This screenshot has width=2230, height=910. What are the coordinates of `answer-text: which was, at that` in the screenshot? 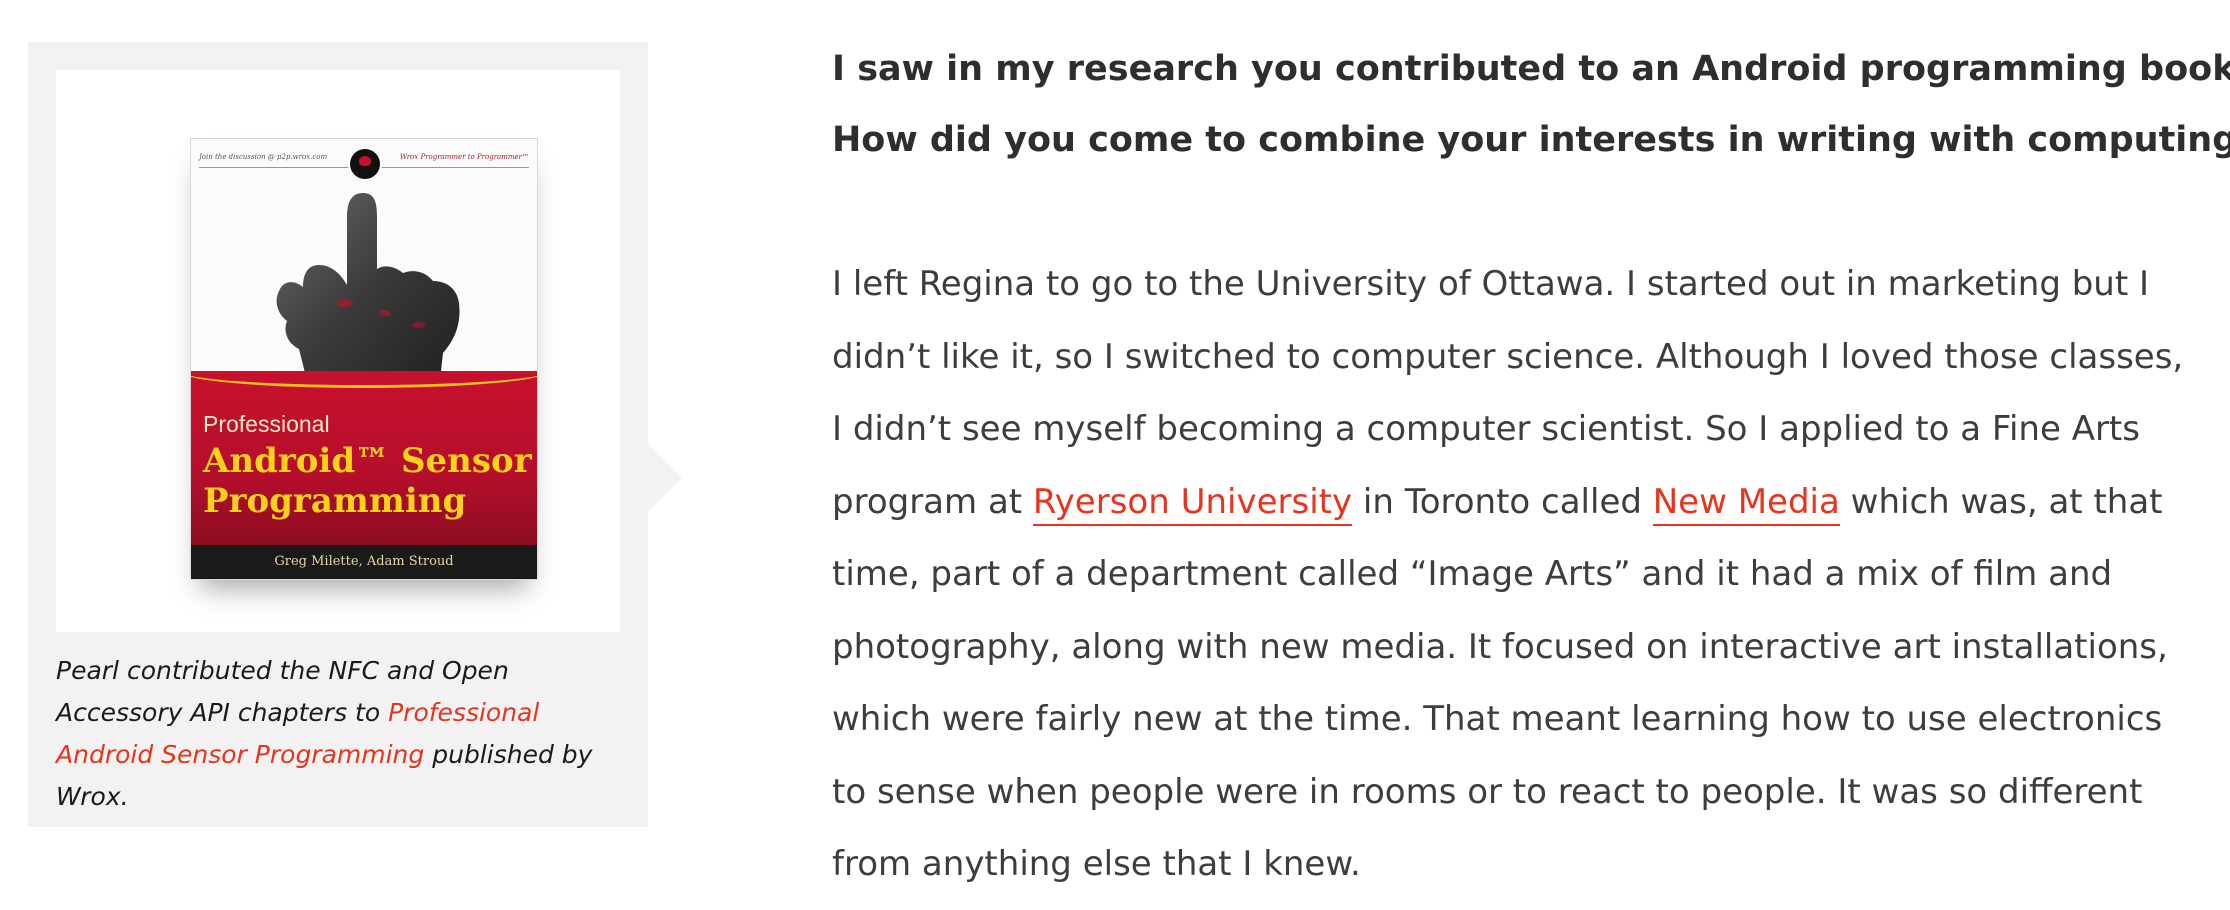 It's located at (2001, 501).